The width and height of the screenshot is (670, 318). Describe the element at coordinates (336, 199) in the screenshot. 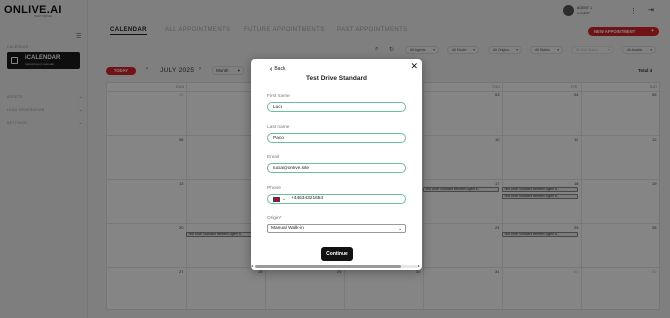

I see `phone-field: ⌄ +44634321654` at that location.